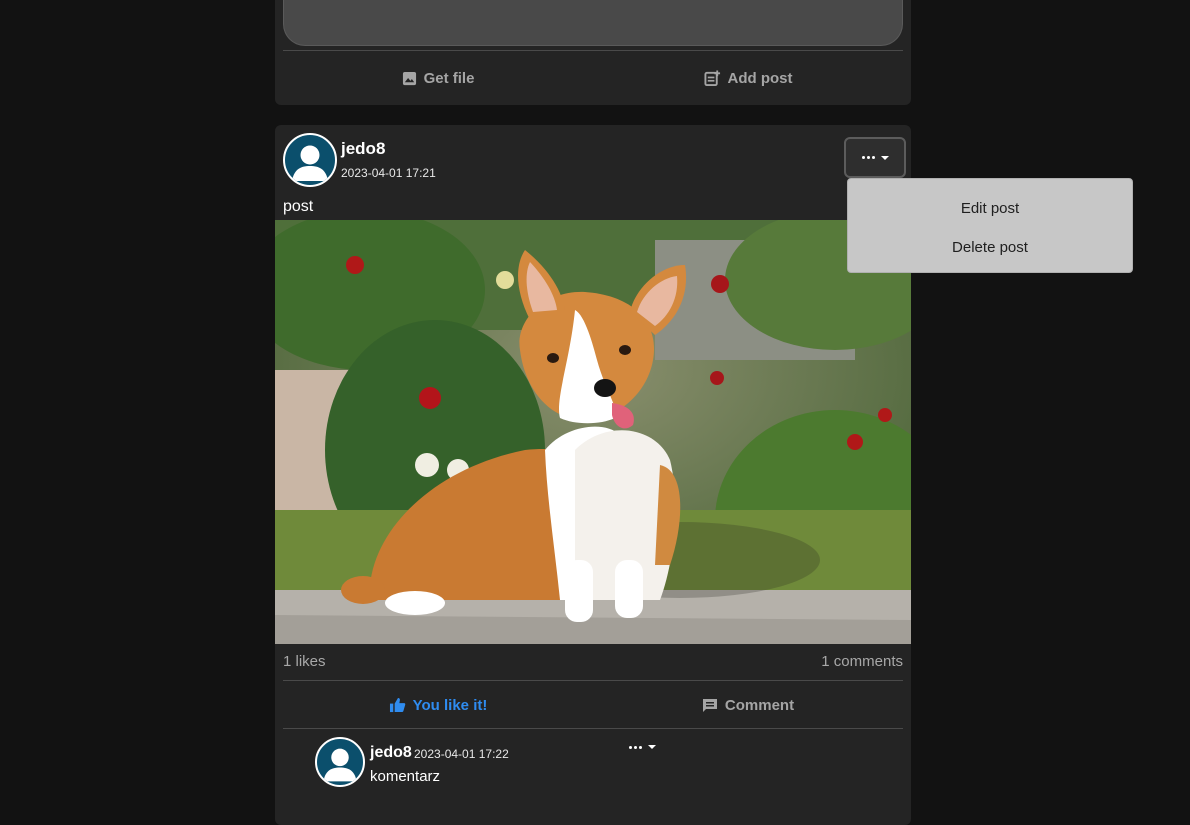 This screenshot has width=1190, height=825. I want to click on comment-label: Comment, so click(759, 705).